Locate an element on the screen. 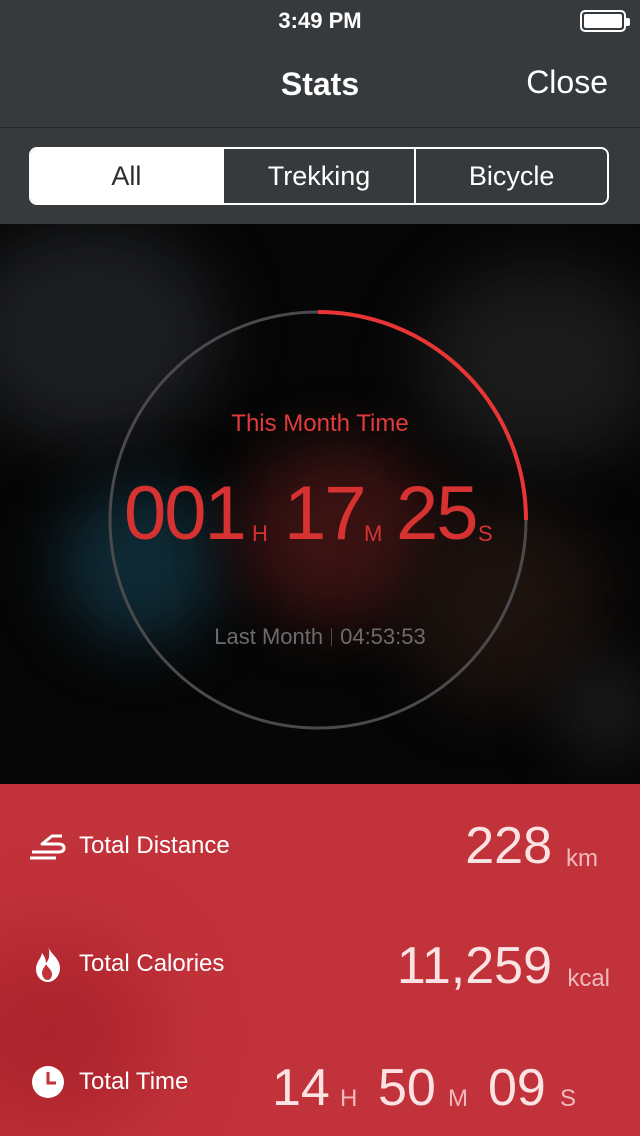  this-month-hours: 001 is located at coordinates (185, 513).